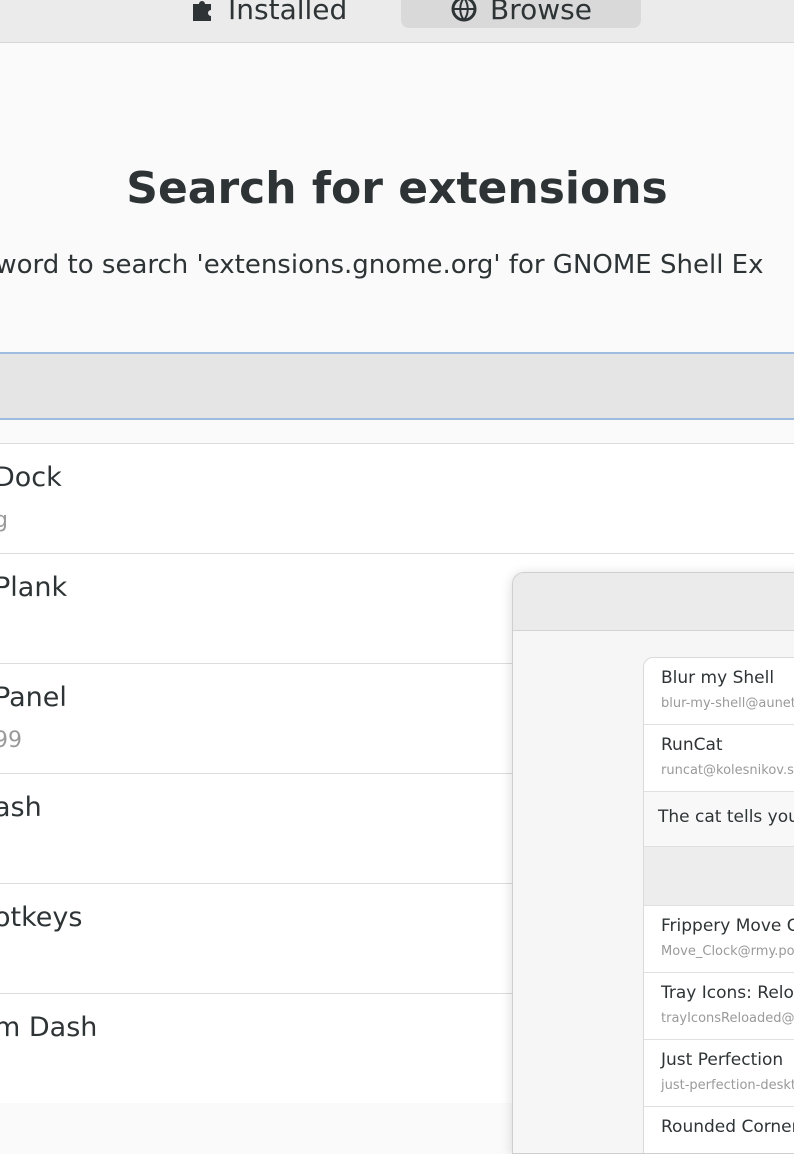 The height and width of the screenshot is (1154, 794). What do you see at coordinates (727, 1085) in the screenshot?
I see `extension-id: just-perfection-desktop` at bounding box center [727, 1085].